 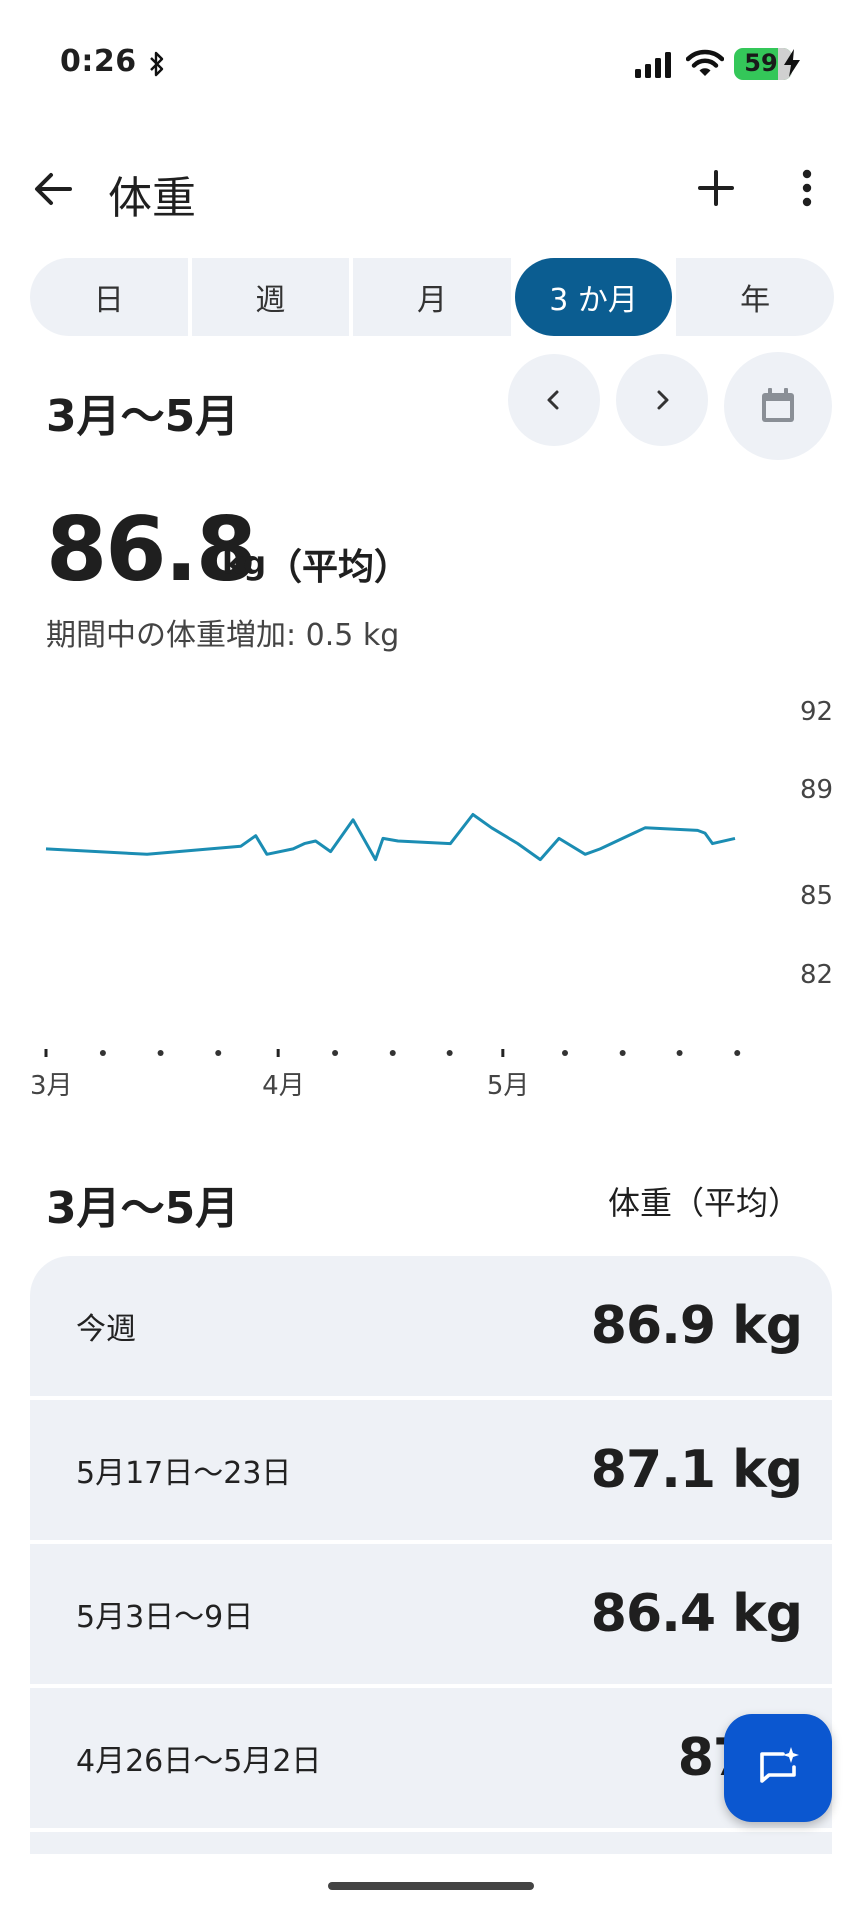 What do you see at coordinates (431, 1470) in the screenshot?
I see `list-item: 5月17日〜23日 87.1 kg` at bounding box center [431, 1470].